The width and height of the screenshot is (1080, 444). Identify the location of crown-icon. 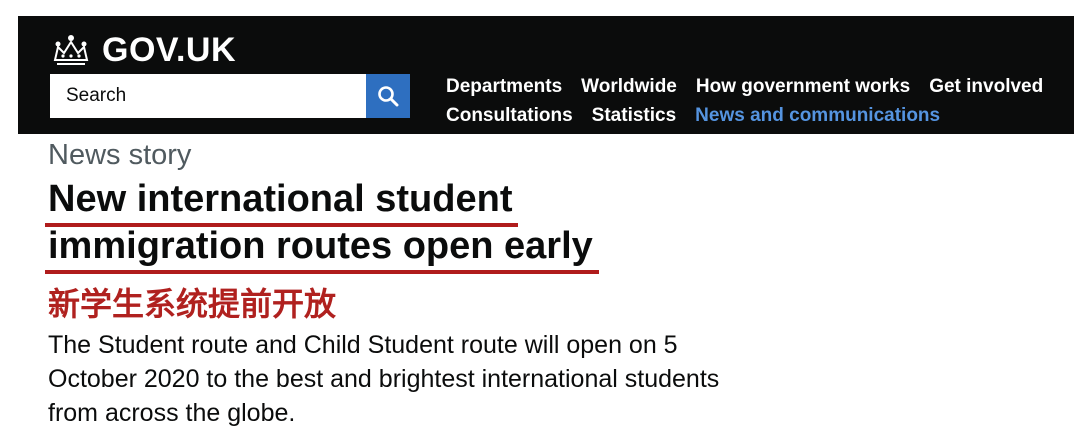
(71, 50).